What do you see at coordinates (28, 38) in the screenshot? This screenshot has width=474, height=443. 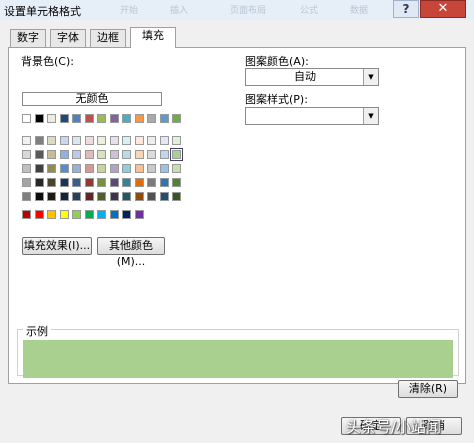 I see `tab-number: 数字` at bounding box center [28, 38].